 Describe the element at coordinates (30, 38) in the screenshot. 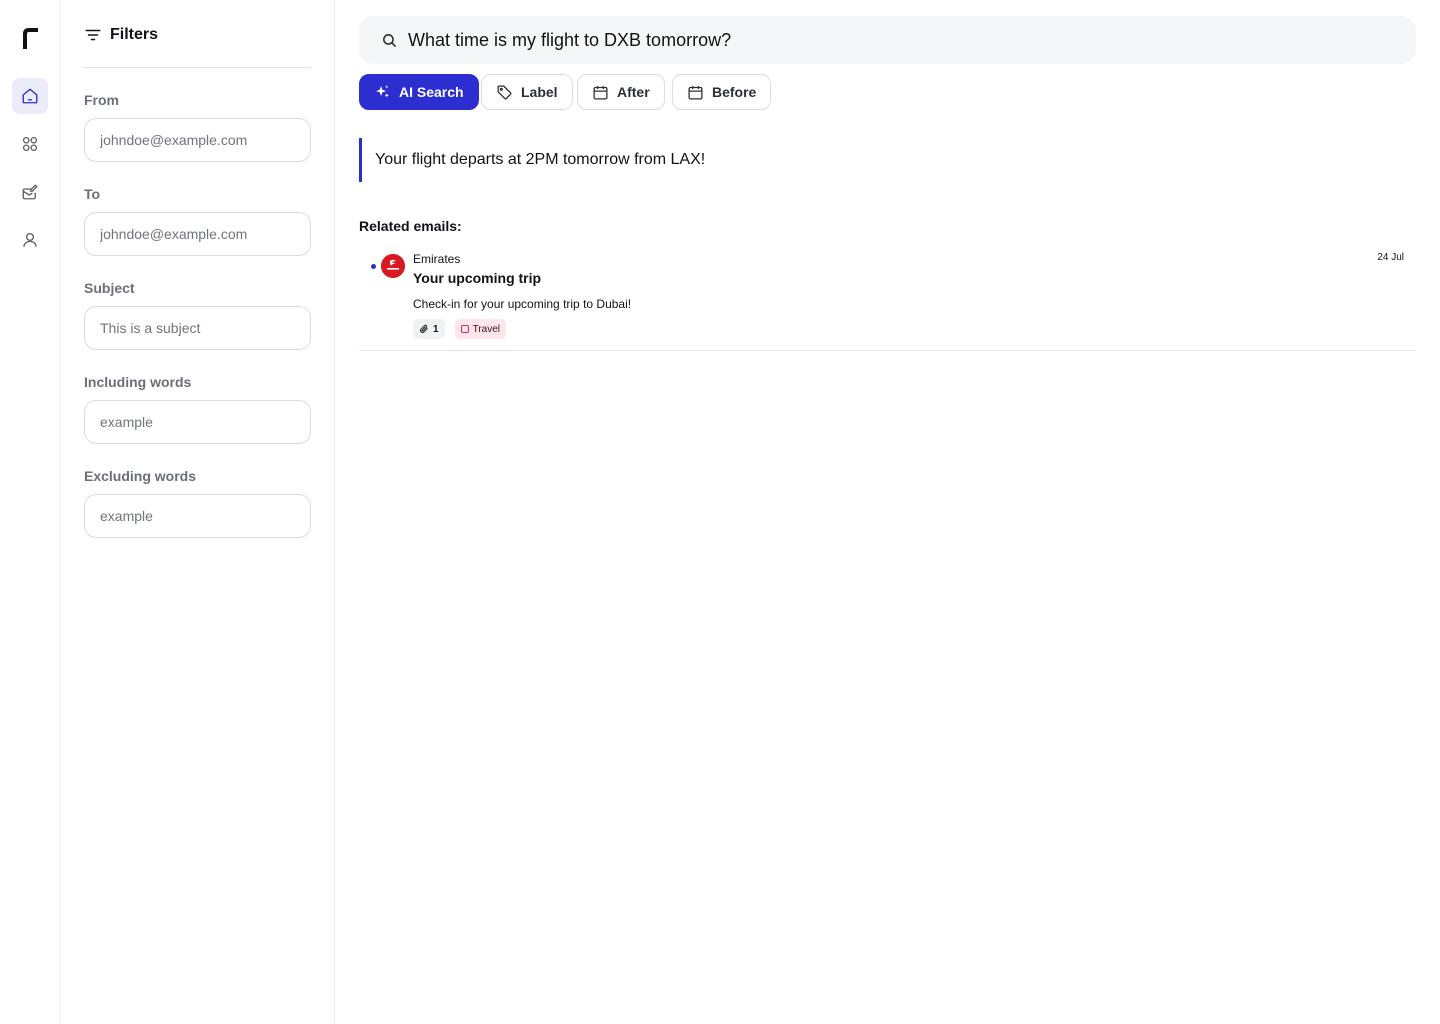

I see `brand-logo-icon` at that location.